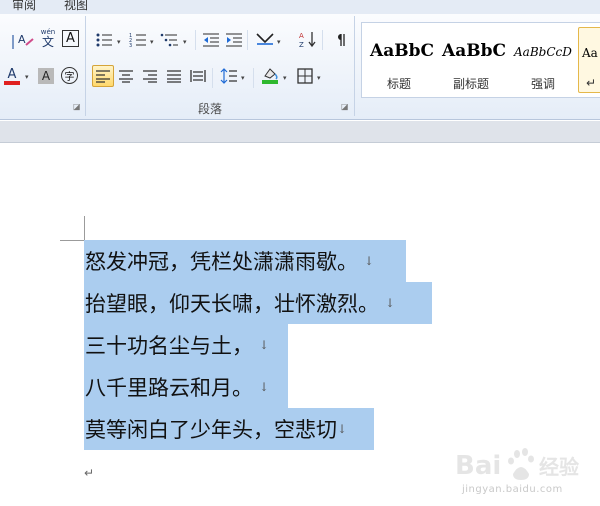 This screenshot has width=600, height=506. What do you see at coordinates (345, 106) in the screenshot?
I see `paragraph-dialog-launcher-icon: ◪` at bounding box center [345, 106].